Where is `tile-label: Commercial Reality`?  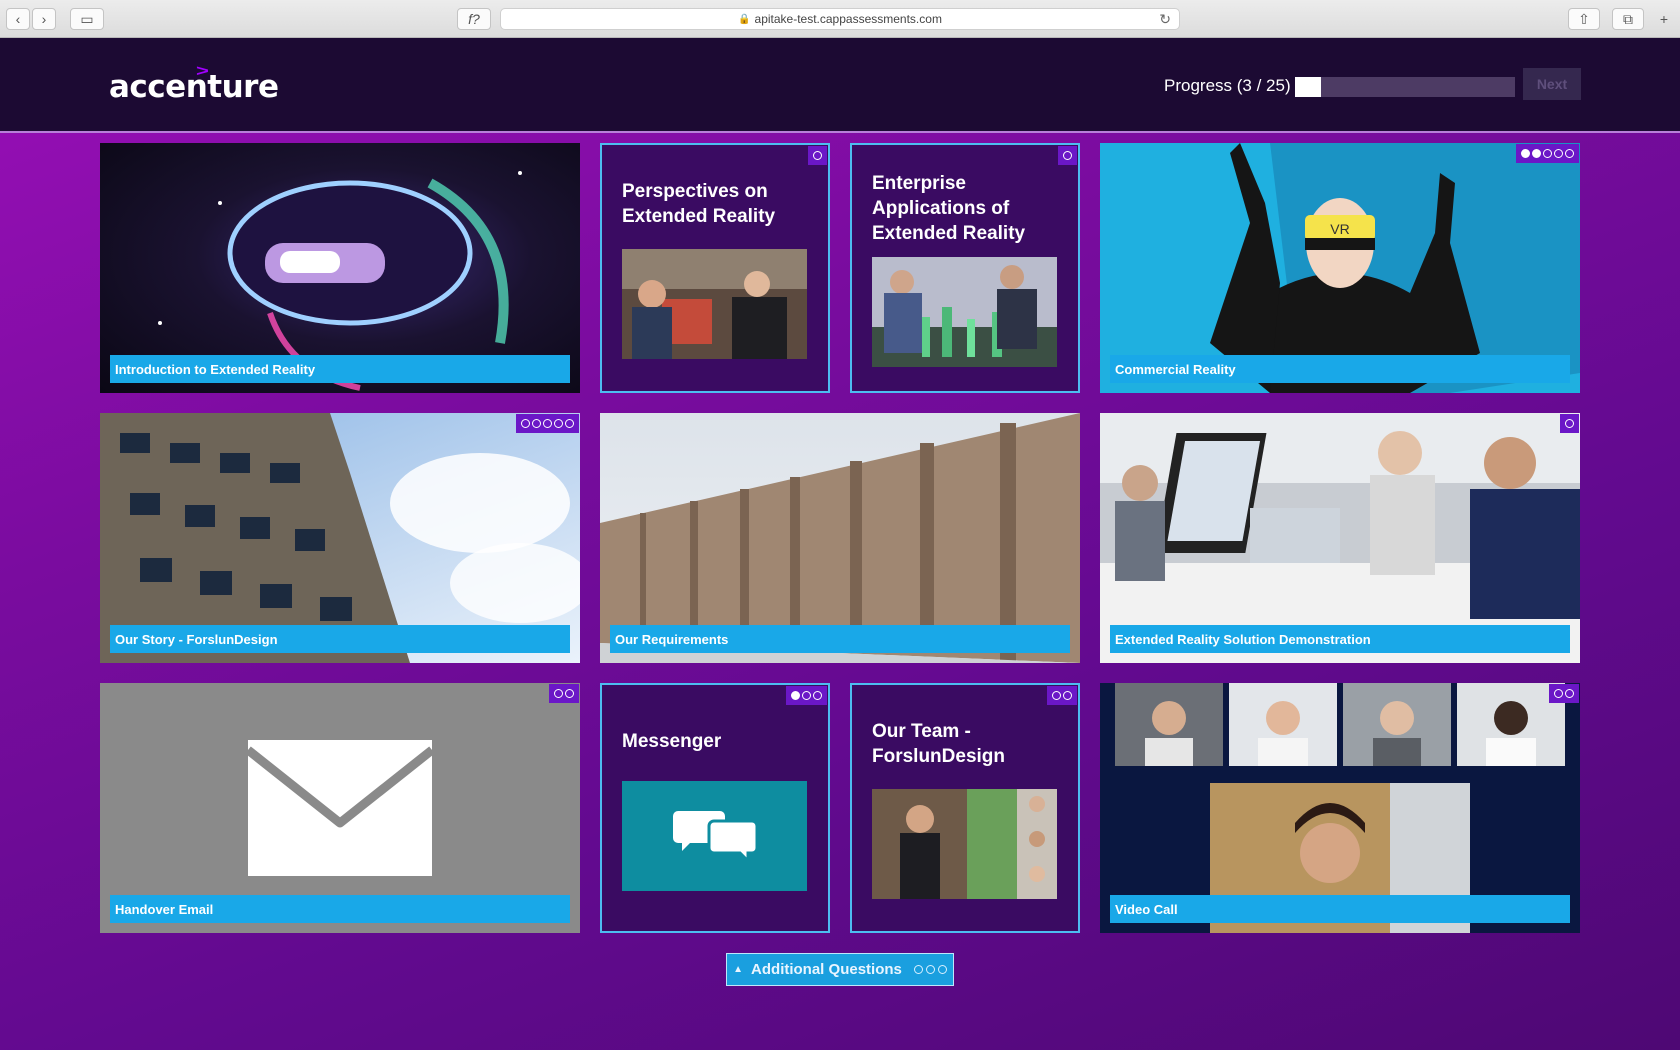 tile-label: Commercial Reality is located at coordinates (1340, 369).